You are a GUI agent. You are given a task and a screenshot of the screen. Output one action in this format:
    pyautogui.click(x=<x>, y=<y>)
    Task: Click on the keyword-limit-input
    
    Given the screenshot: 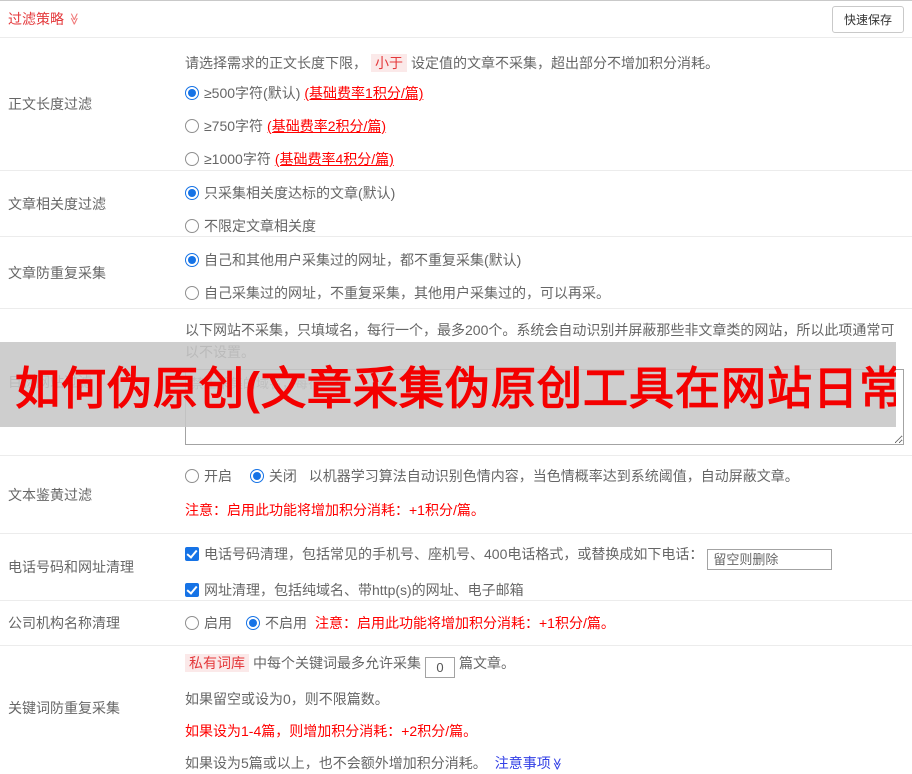 What is the action you would take?
    pyautogui.click(x=440, y=667)
    